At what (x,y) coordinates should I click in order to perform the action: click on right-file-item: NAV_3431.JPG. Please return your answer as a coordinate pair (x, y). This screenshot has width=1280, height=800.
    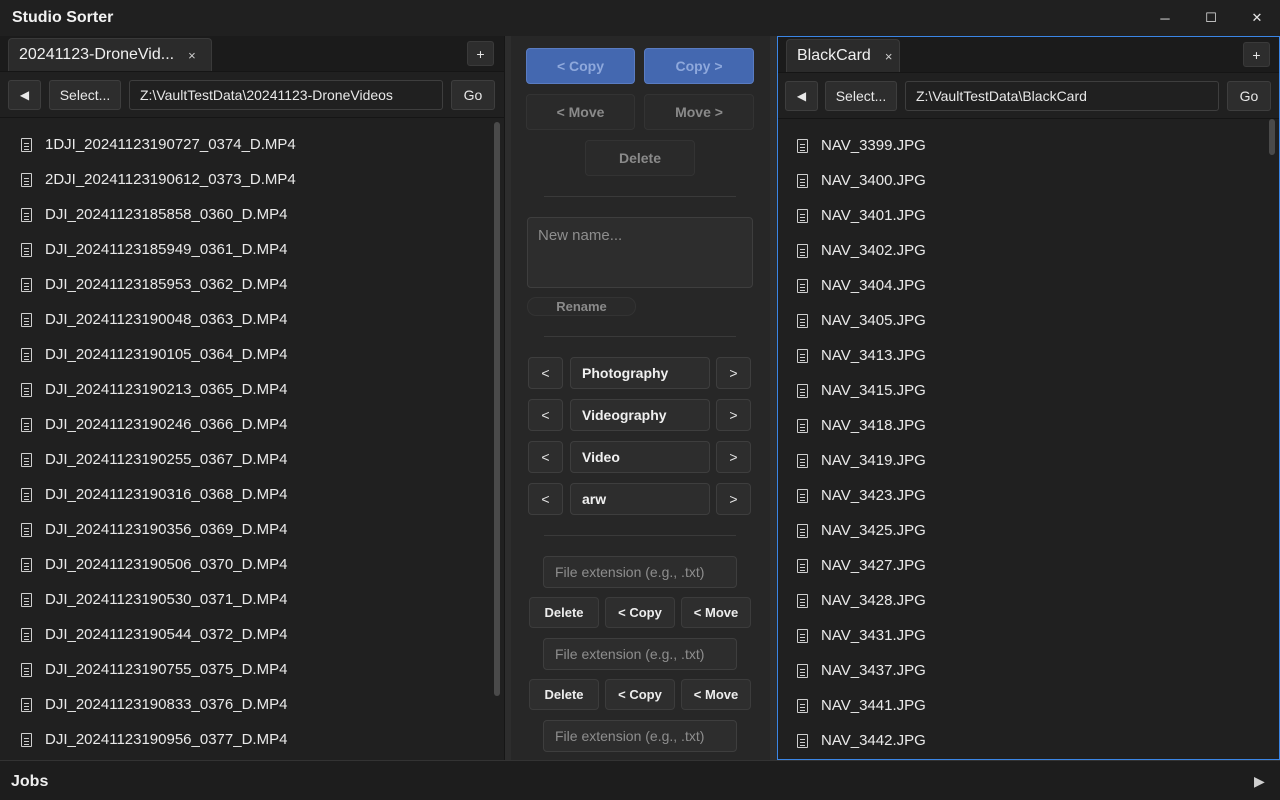
    Looking at the image, I should click on (1028, 635).